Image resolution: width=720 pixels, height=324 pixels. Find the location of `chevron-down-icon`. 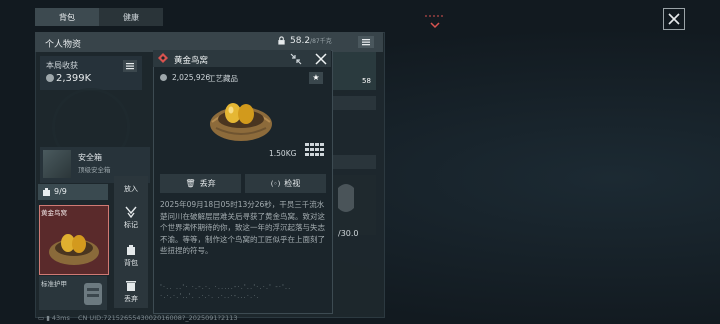

chevron-down-icon is located at coordinates (435, 22).